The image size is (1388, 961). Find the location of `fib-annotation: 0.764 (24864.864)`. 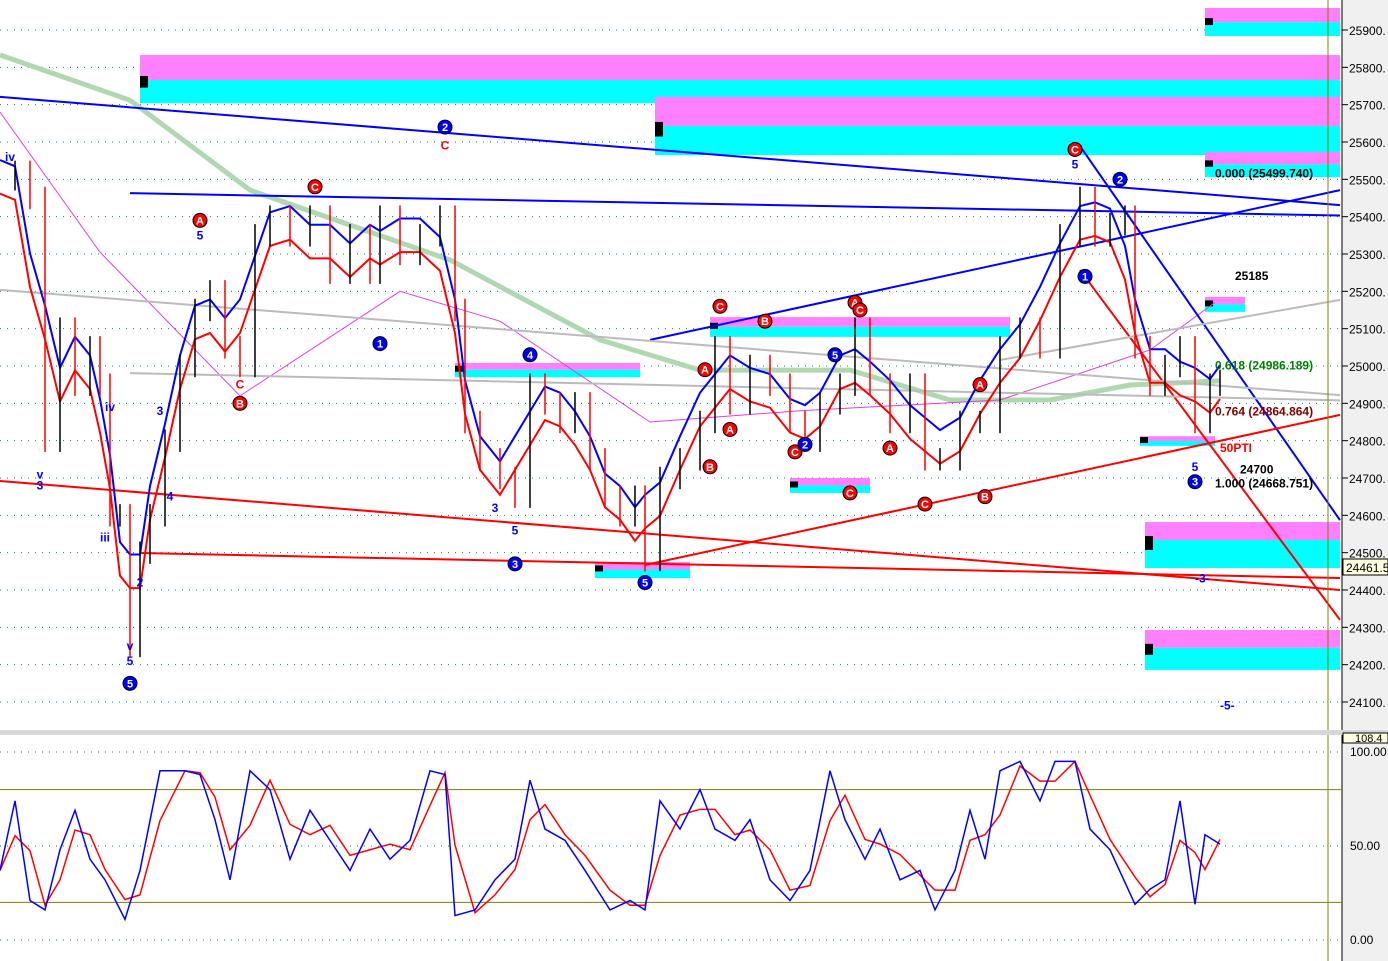

fib-annotation: 0.764 (24864.864) is located at coordinates (1264, 411).